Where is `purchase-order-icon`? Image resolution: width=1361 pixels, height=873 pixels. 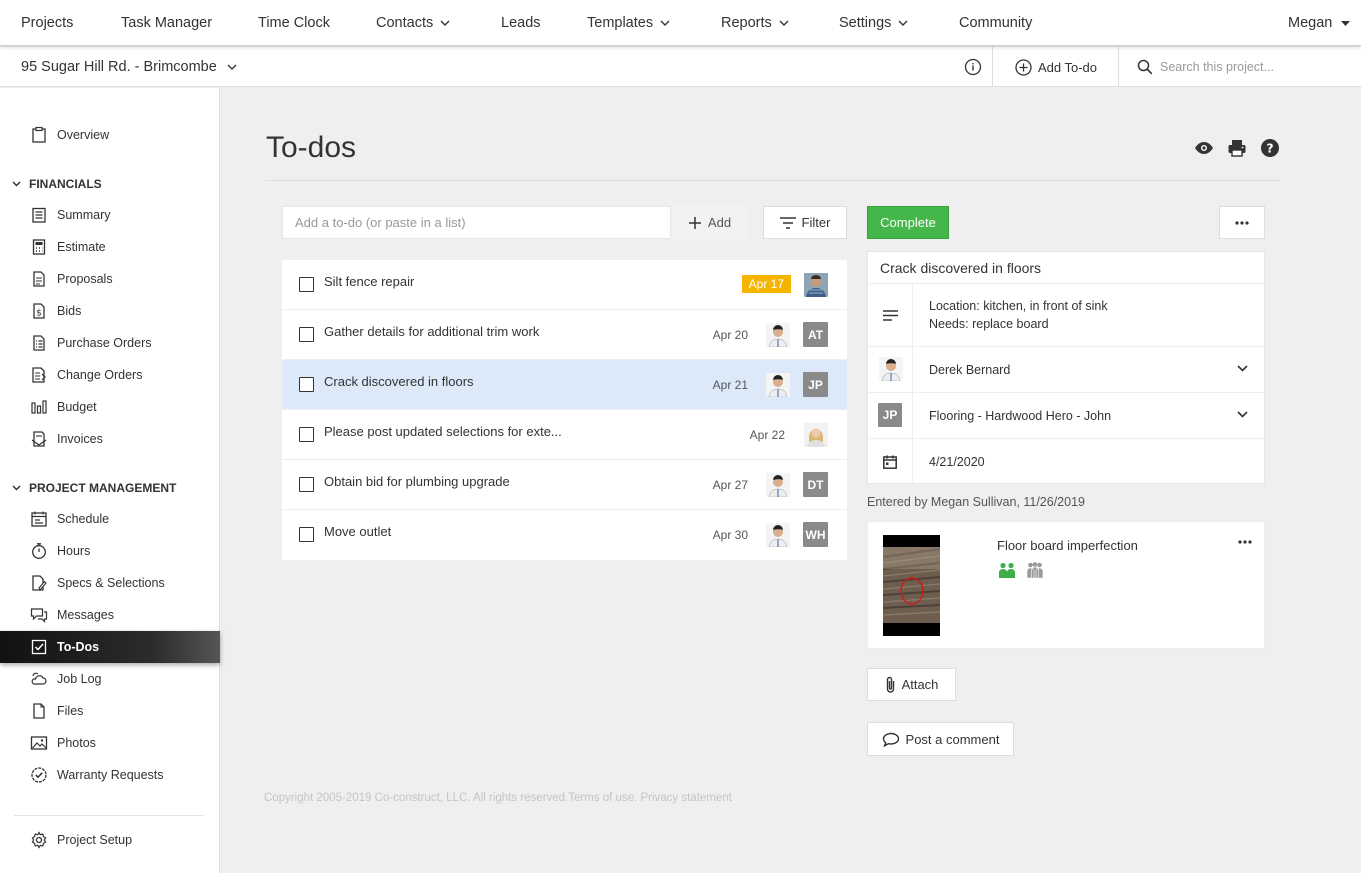
purchase-order-icon is located at coordinates (39, 343).